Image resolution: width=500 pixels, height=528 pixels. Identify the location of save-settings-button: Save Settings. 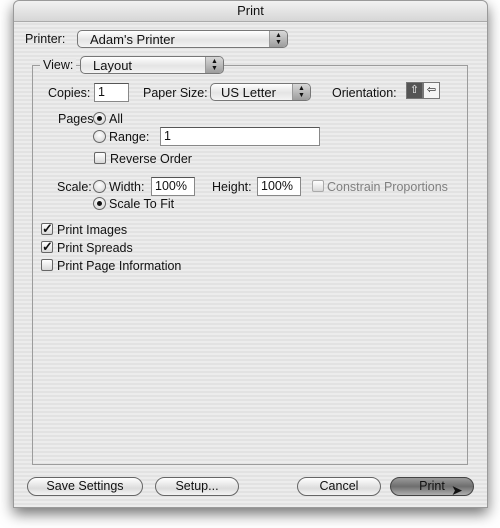
(85, 486).